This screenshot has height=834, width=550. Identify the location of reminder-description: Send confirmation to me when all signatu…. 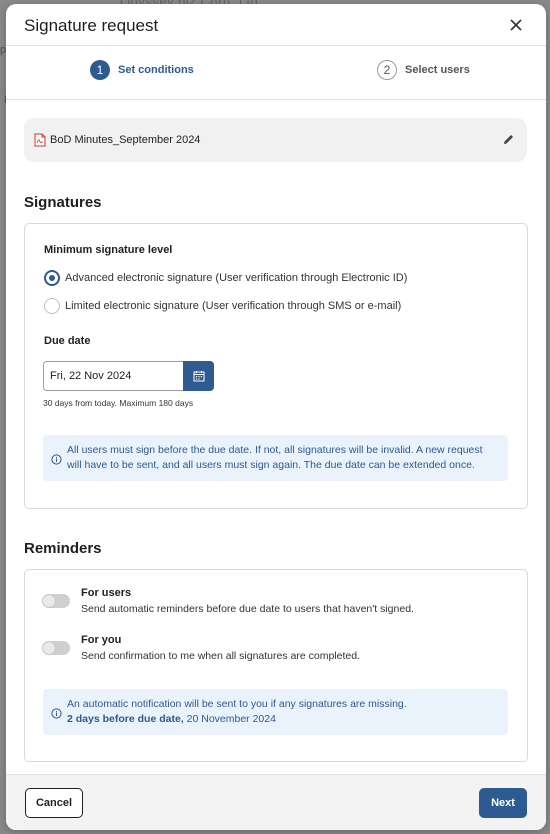
(220, 656).